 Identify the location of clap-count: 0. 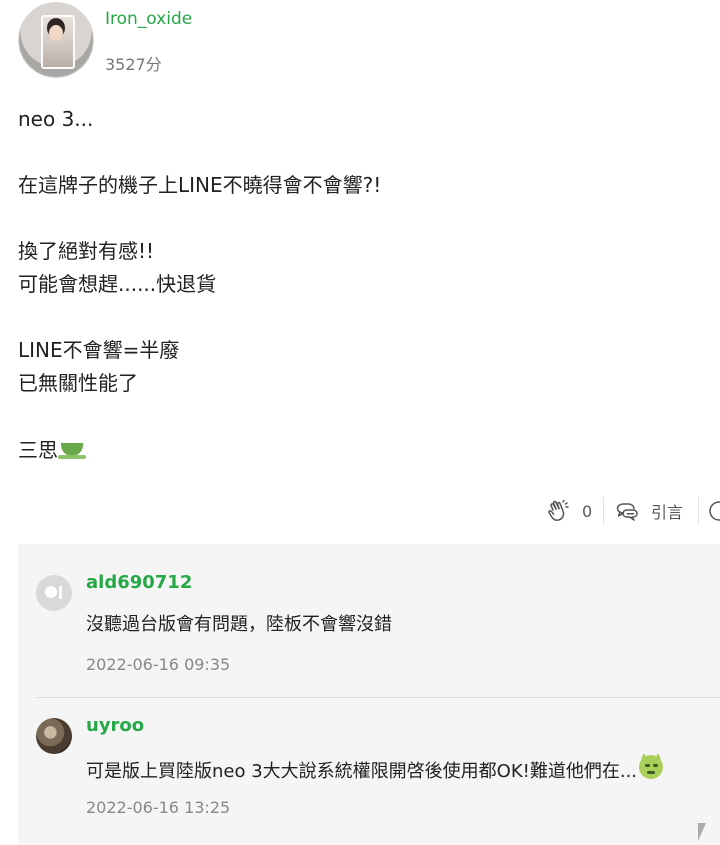
(587, 511).